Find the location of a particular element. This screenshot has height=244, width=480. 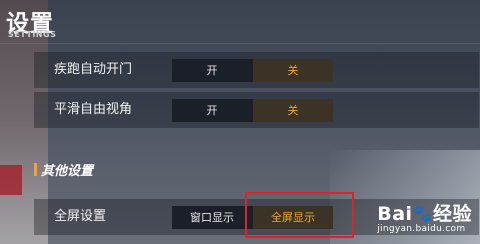

section-title: 其他设置 is located at coordinates (67, 171).